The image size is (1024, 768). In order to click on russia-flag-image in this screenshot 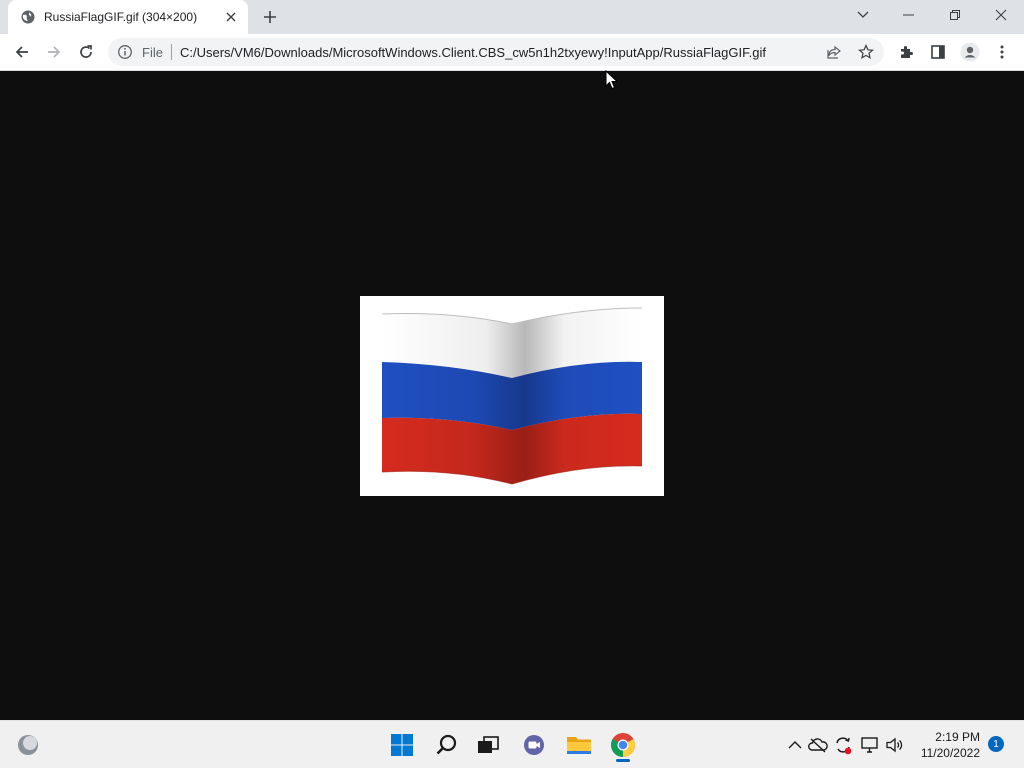, I will do `click(512, 396)`.